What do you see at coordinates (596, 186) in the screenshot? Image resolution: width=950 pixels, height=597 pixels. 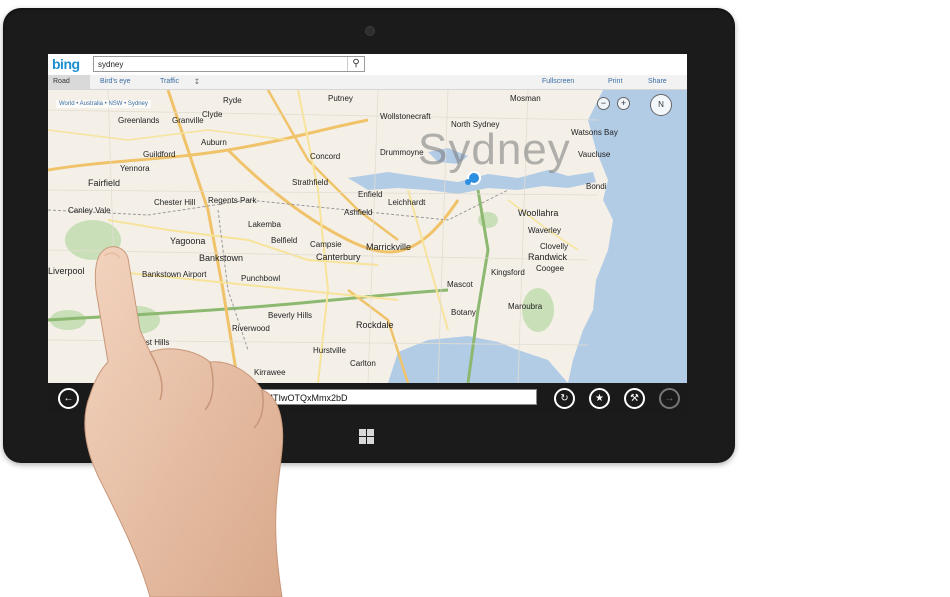 I see `map-place: Bondi` at bounding box center [596, 186].